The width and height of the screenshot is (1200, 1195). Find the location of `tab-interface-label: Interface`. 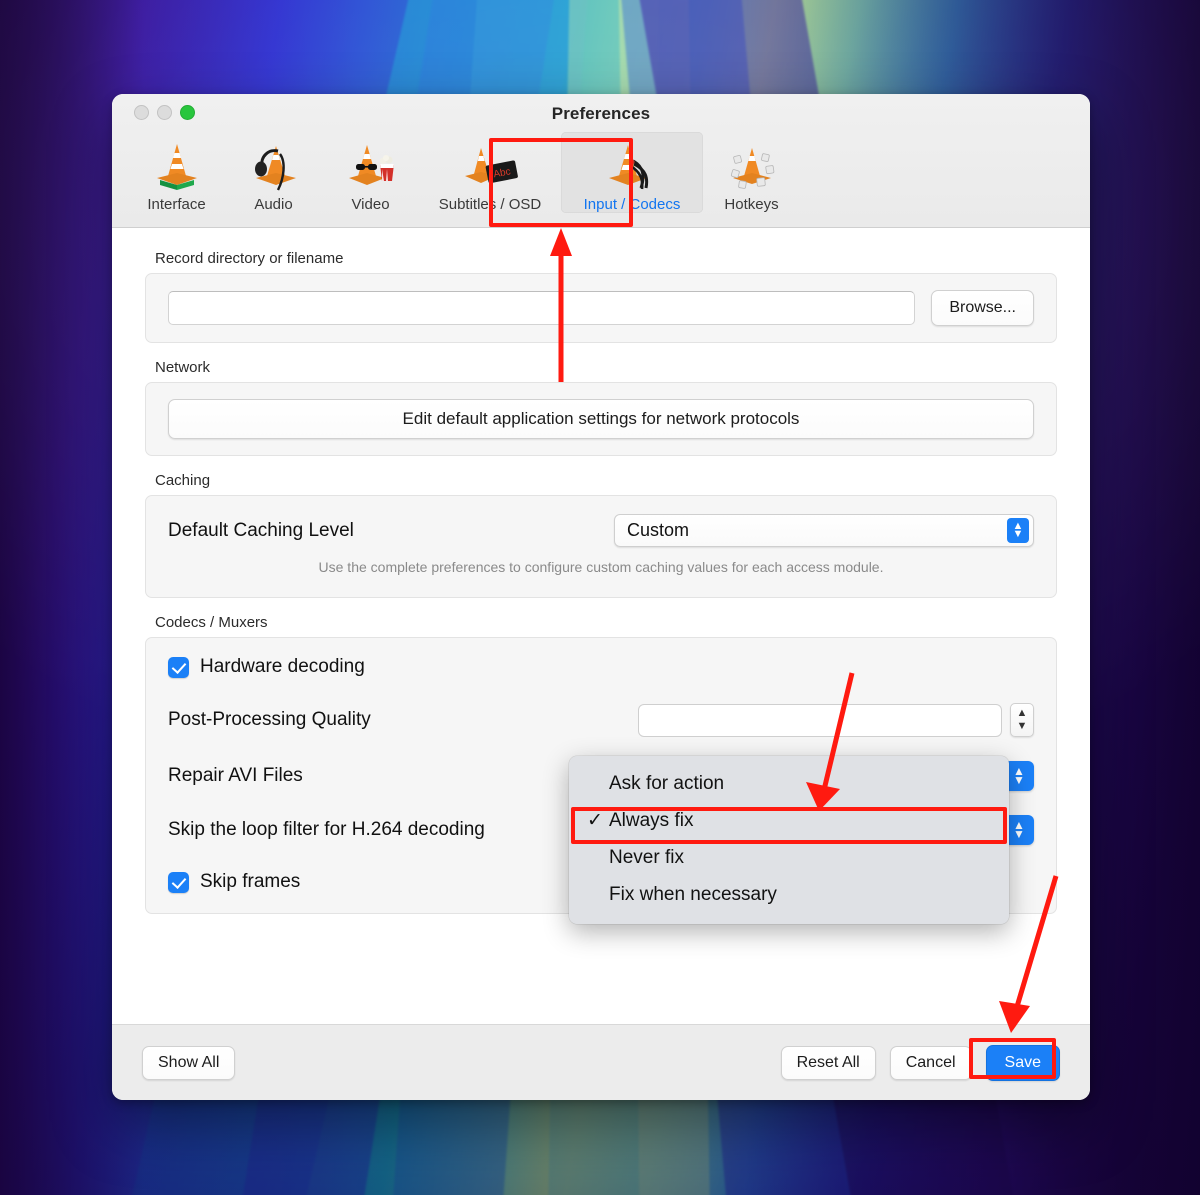

tab-interface-label: Interface is located at coordinates (176, 204).